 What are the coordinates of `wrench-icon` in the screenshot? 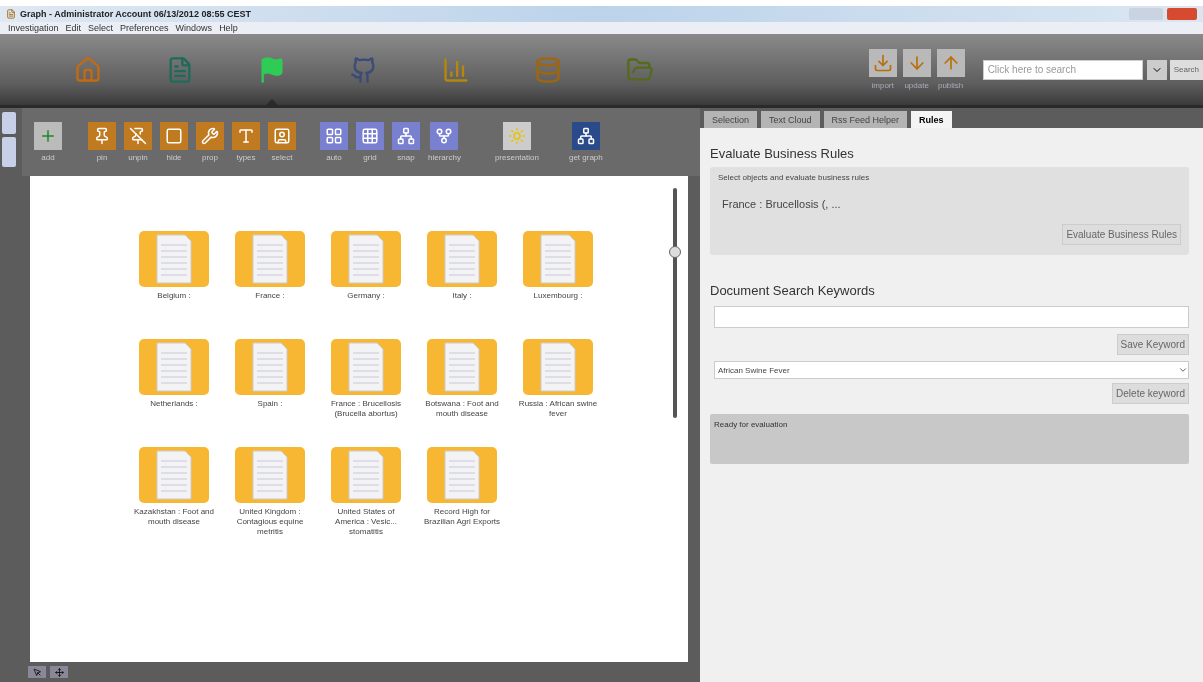 It's located at (210, 136).